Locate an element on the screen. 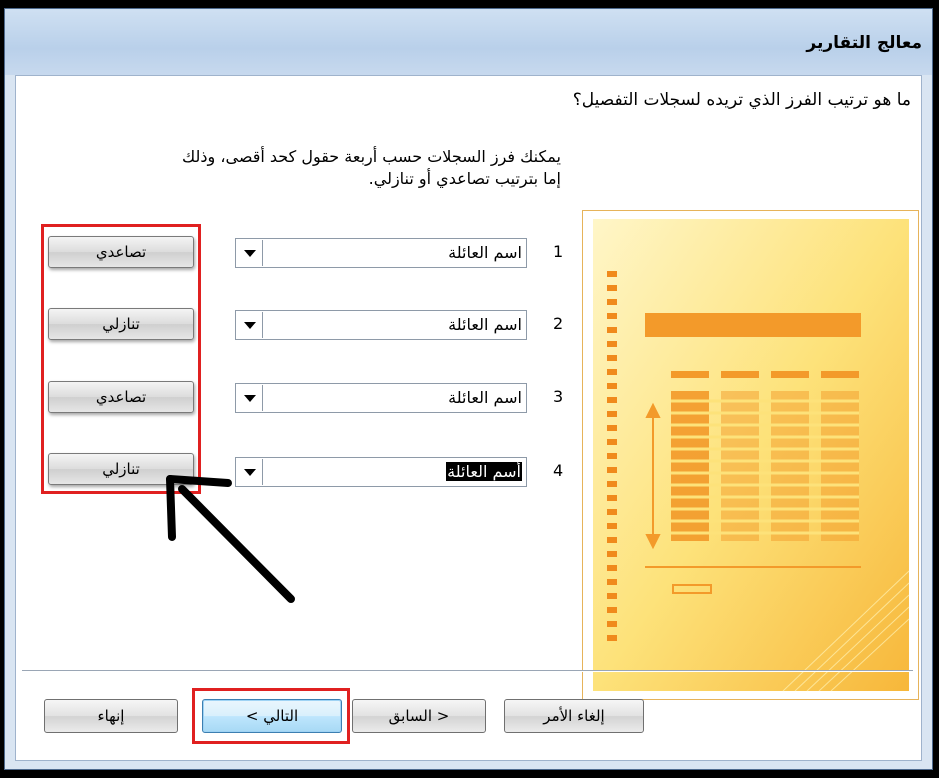  window-title: معالج التقارير is located at coordinates (864, 43).